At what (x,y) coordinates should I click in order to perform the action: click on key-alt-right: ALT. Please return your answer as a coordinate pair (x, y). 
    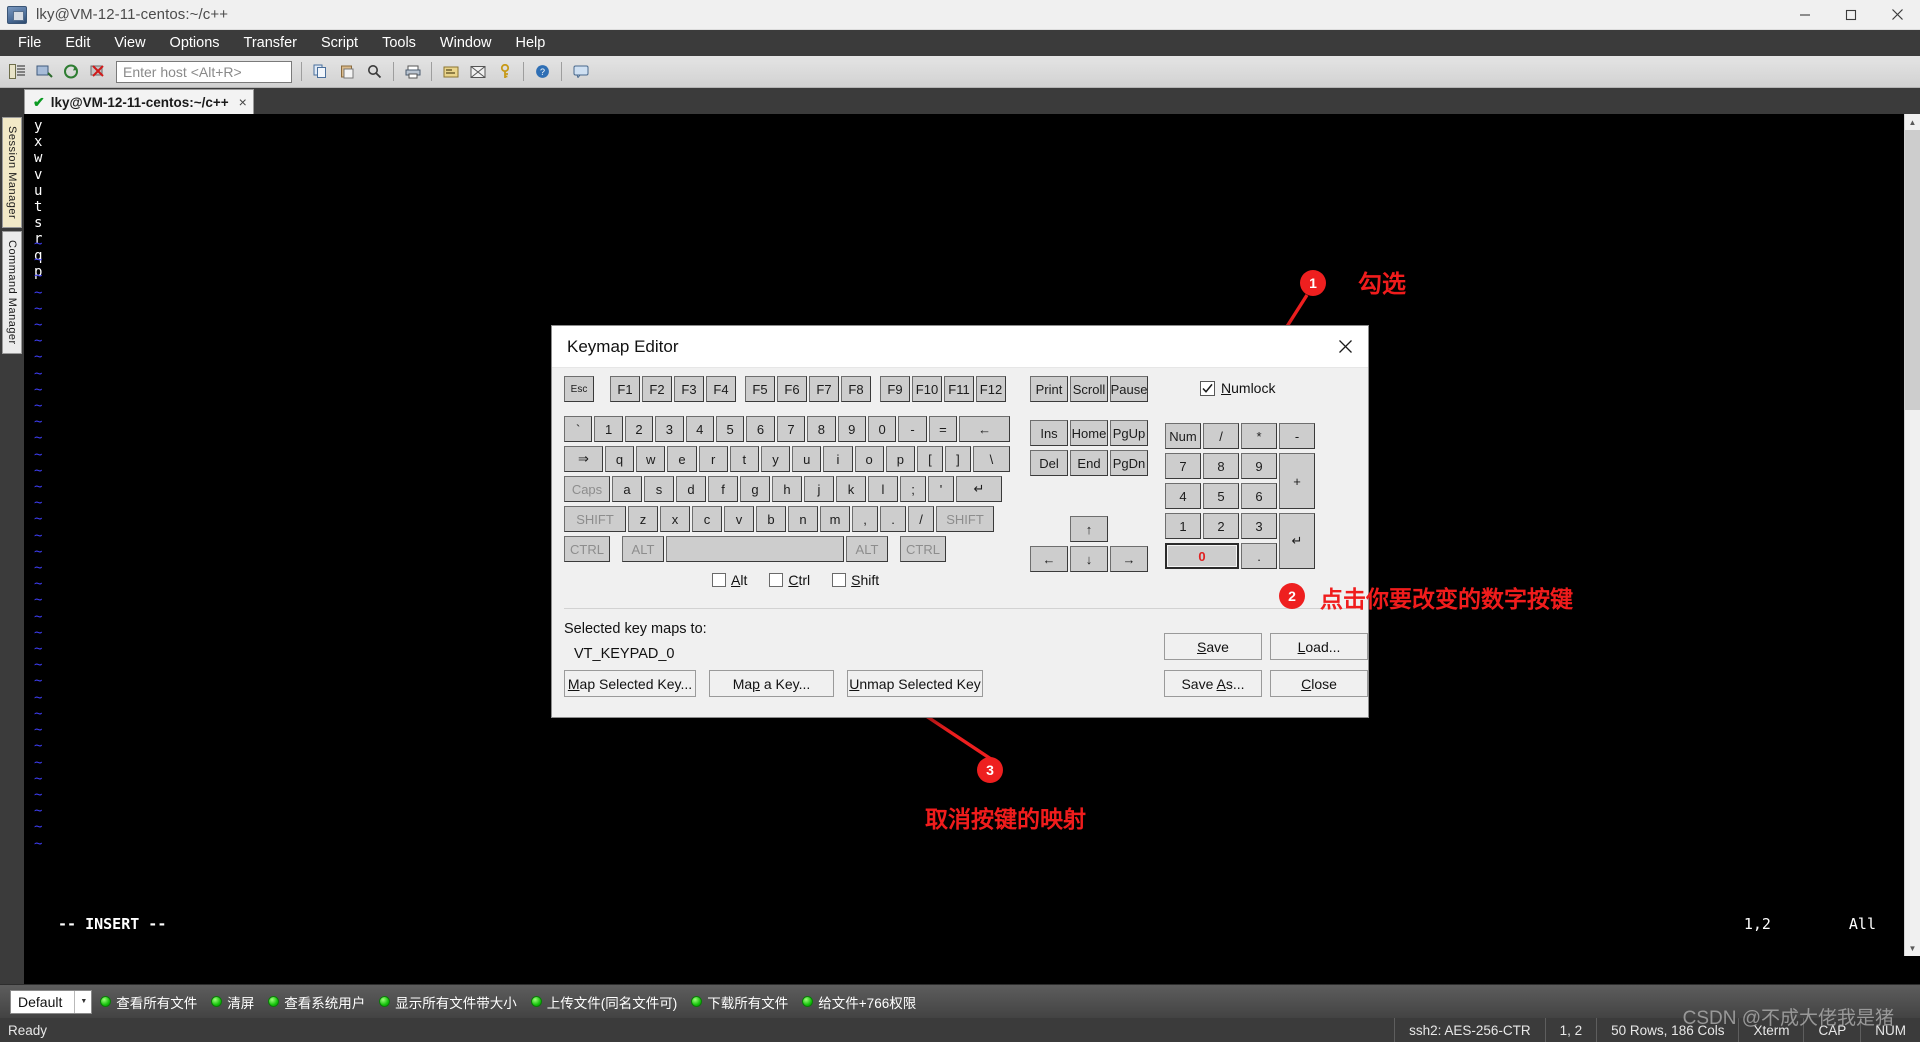
    Looking at the image, I should click on (867, 549).